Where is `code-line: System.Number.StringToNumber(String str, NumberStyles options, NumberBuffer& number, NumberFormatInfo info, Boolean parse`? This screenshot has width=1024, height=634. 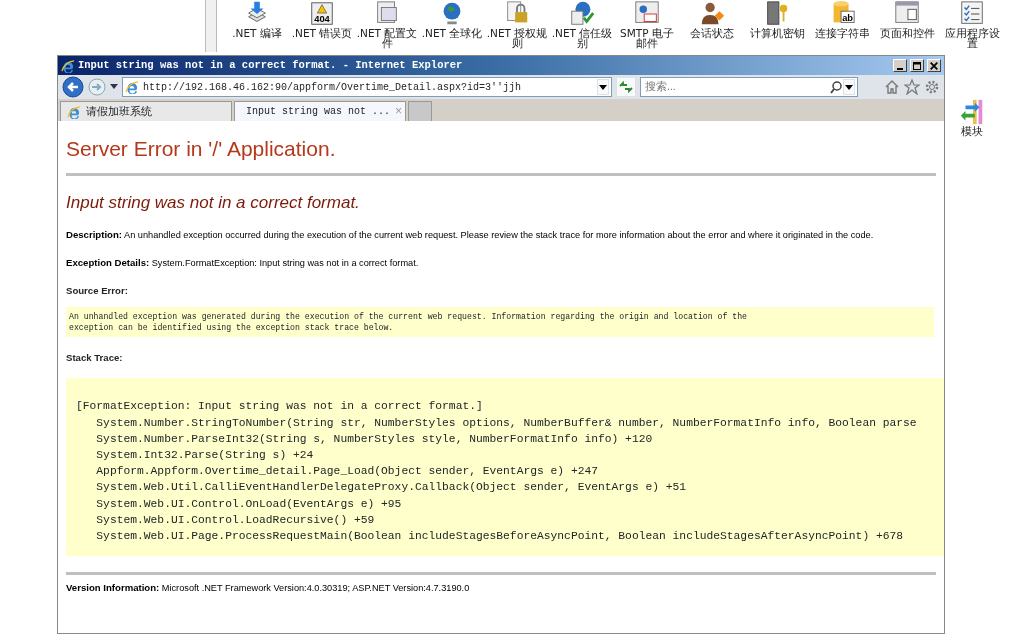
code-line: System.Number.StringToNumber(String str, NumberStyles options, NumberBuffer& number, NumberFormatInfo info, Boolean parse is located at coordinates (506, 423).